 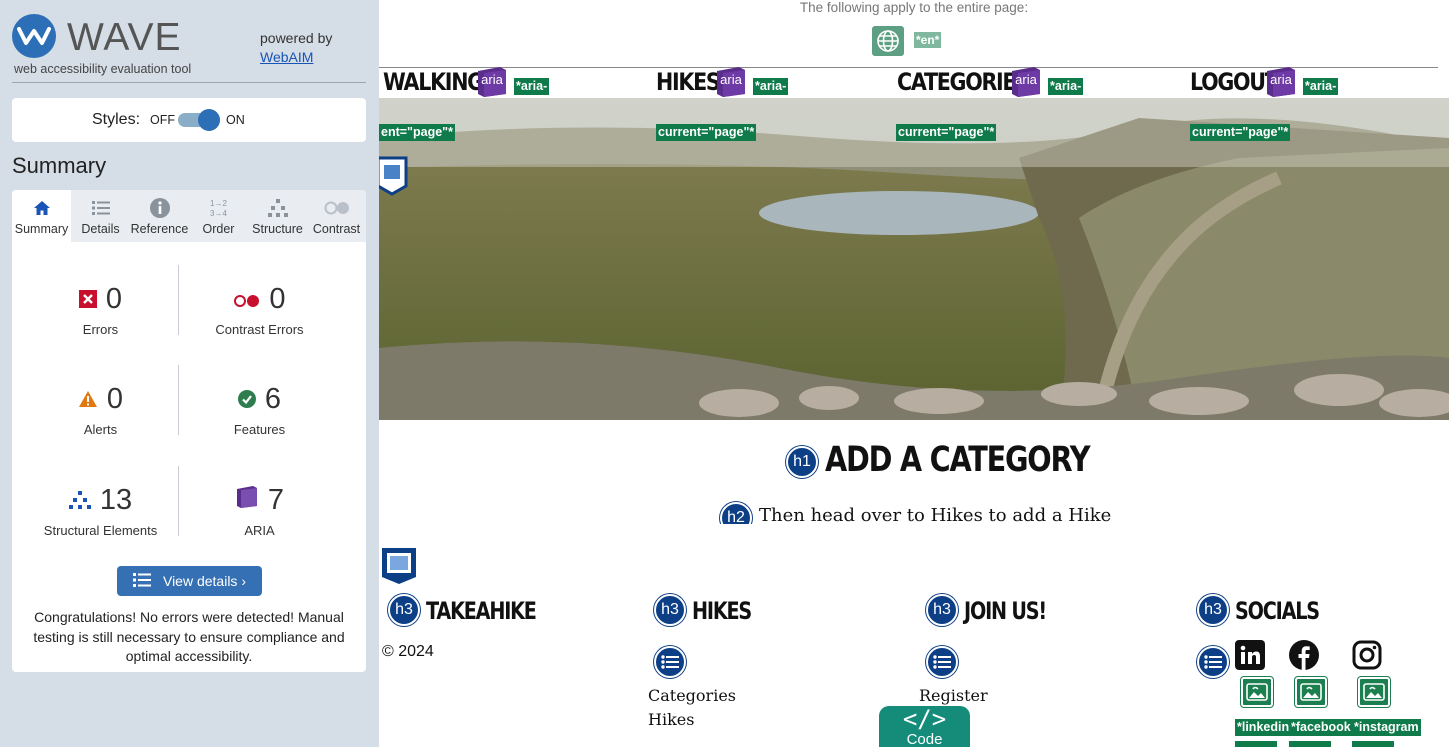 I want to click on divider, so click(x=189, y=82).